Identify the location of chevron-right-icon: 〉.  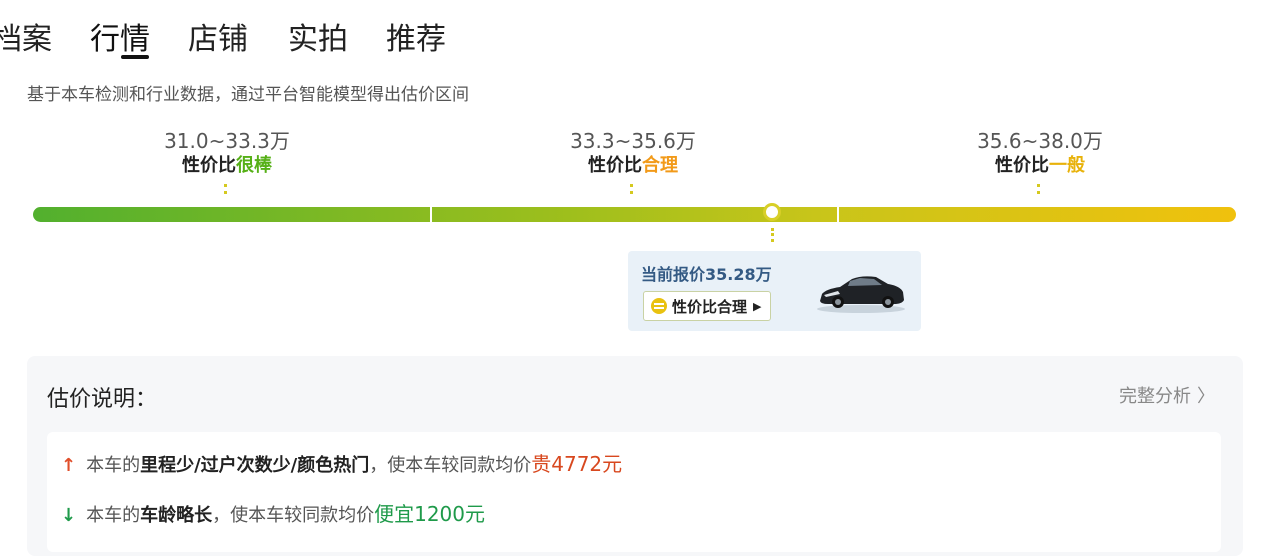
(1206, 396).